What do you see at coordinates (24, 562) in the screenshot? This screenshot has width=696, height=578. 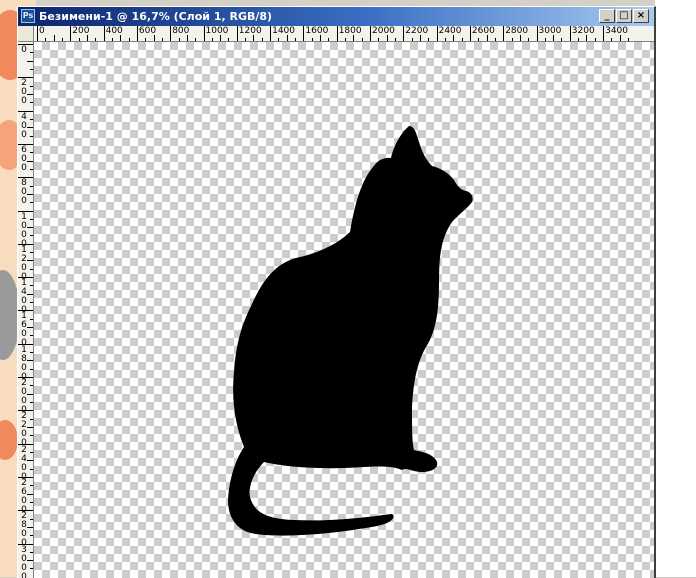 I see `ruler-label-v: 3 0 0 0` at bounding box center [24, 562].